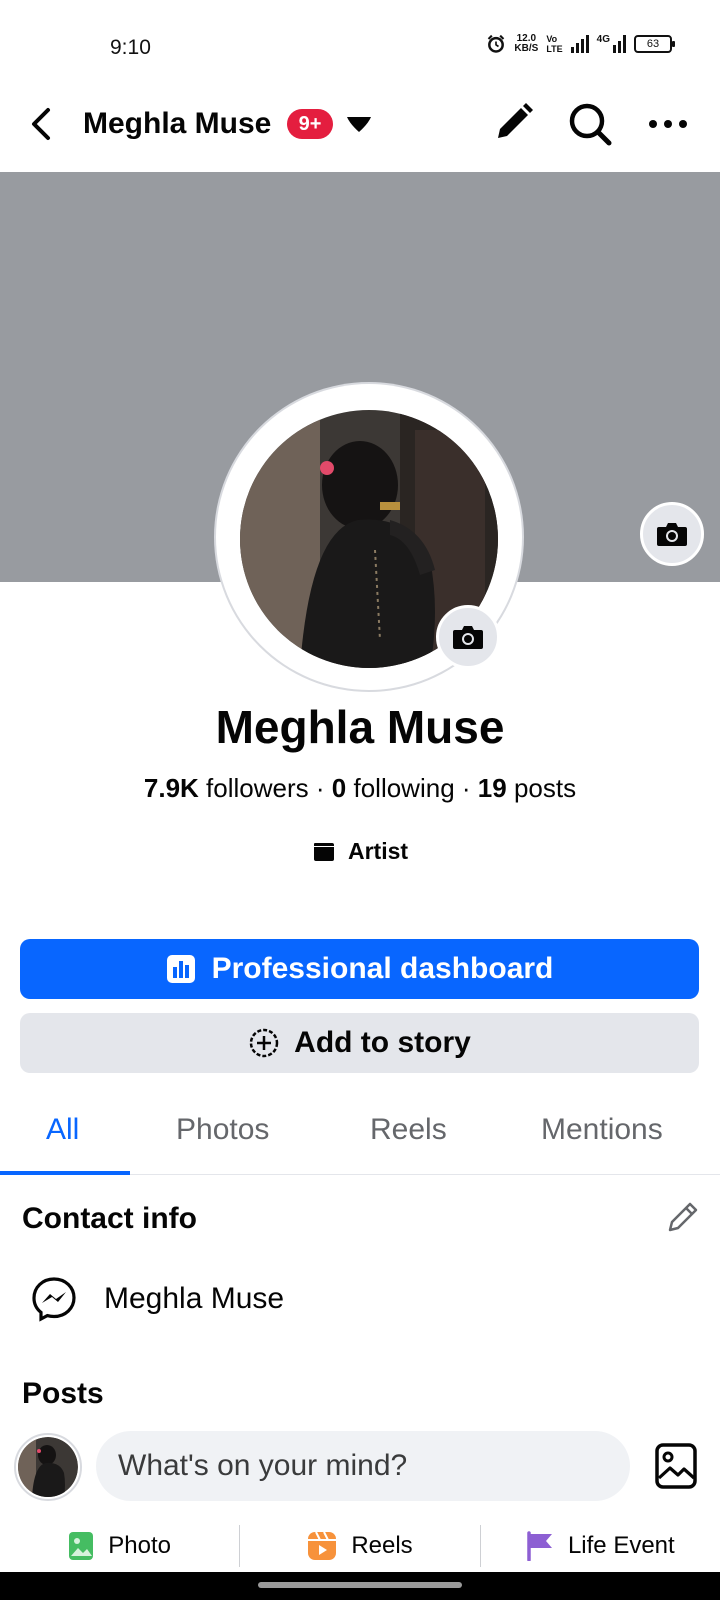  What do you see at coordinates (621, 1545) in the screenshot?
I see `life-event-label: Life Event` at bounding box center [621, 1545].